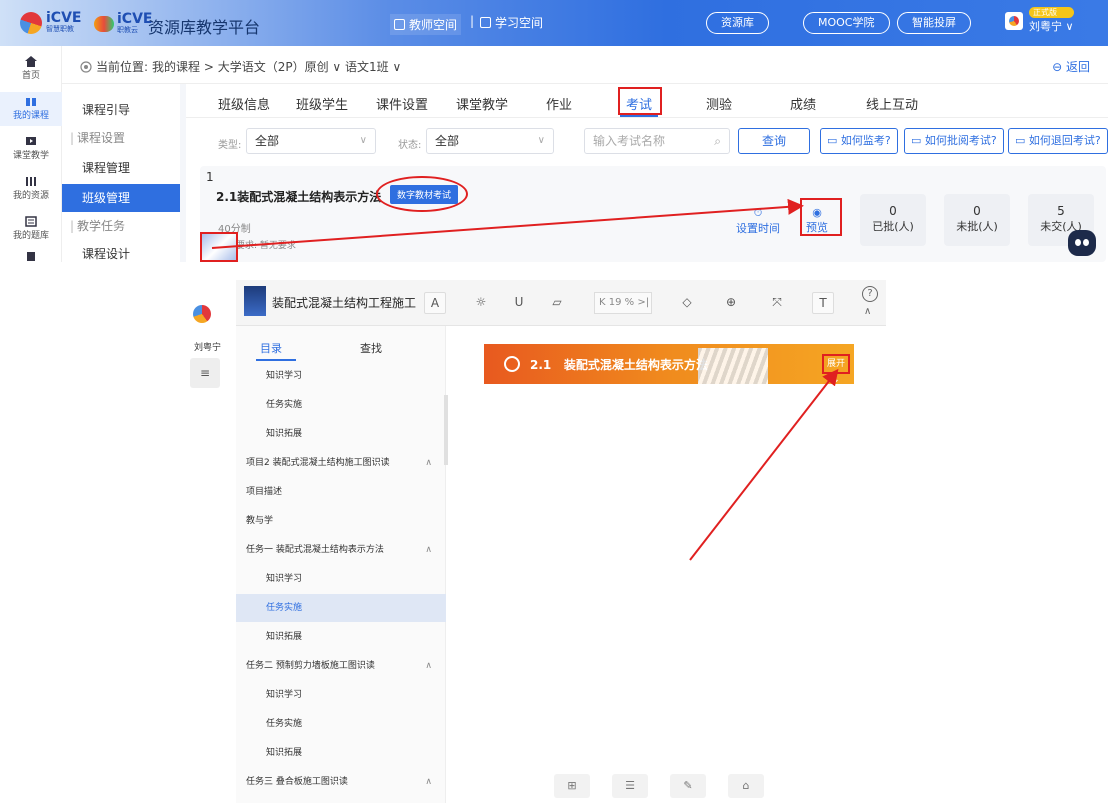 The width and height of the screenshot is (1108, 803). What do you see at coordinates (846, 23) in the screenshot?
I see `mooc-button: MOOC学院` at bounding box center [846, 23].